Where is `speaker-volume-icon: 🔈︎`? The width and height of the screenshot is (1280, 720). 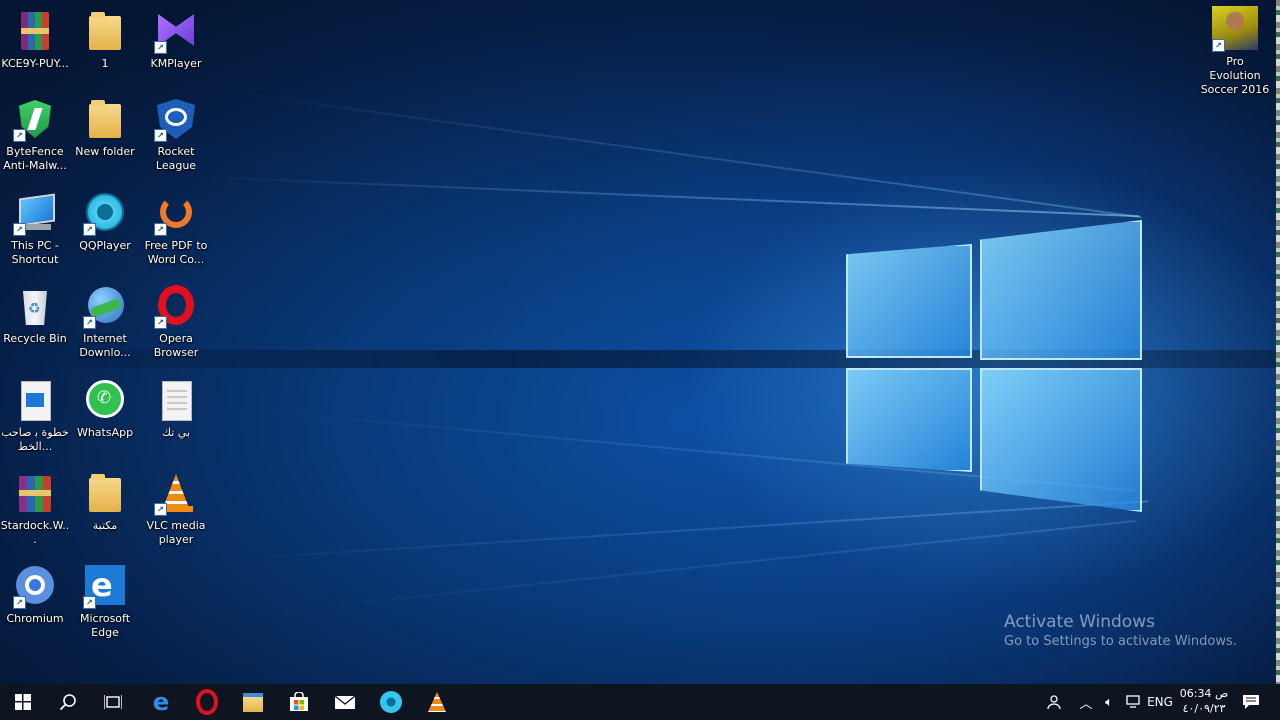 speaker-volume-icon: 🔈︎ is located at coordinates (1109, 702).